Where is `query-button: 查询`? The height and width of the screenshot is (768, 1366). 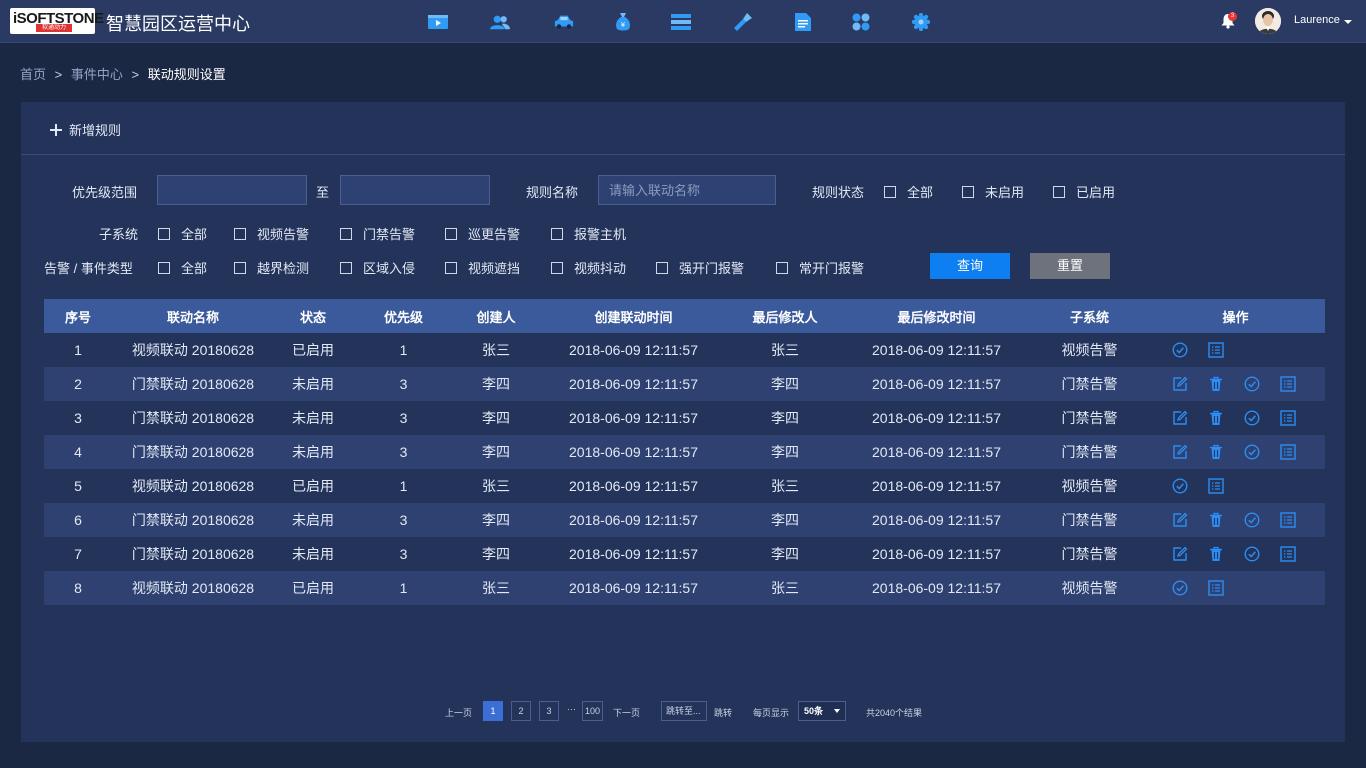 query-button: 查询 is located at coordinates (970, 266).